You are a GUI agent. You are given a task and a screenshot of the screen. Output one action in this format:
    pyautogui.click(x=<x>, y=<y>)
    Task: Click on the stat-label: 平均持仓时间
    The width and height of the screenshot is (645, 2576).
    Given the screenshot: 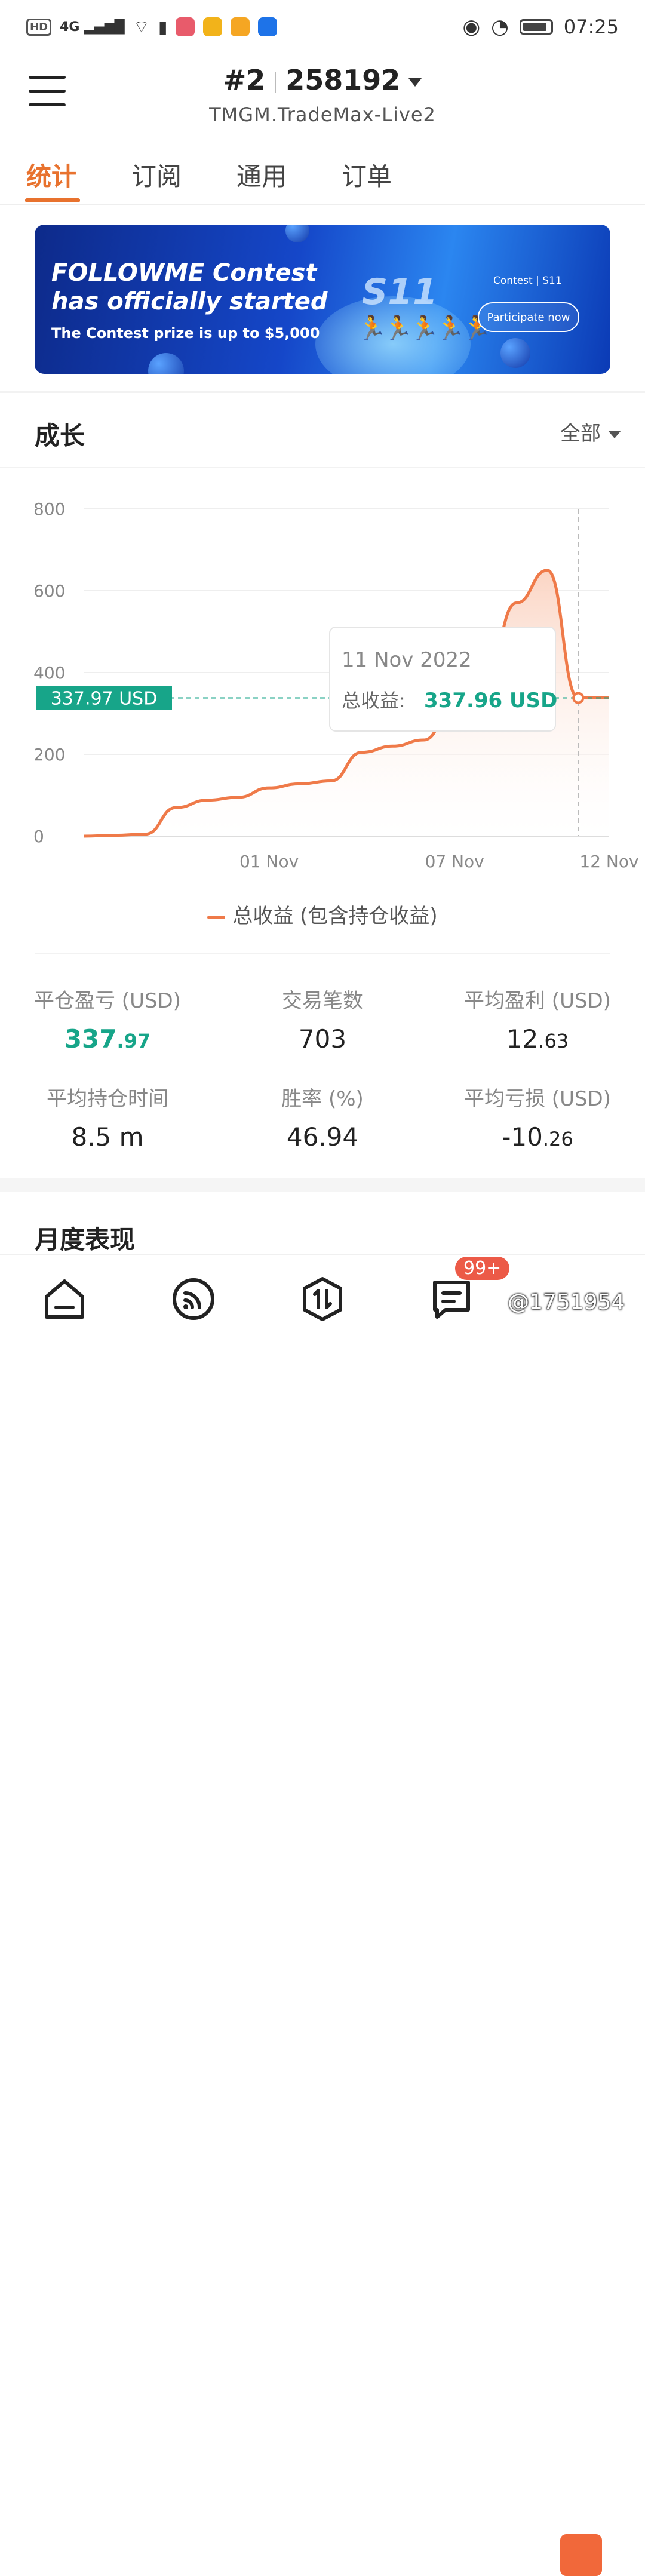 What is the action you would take?
    pyautogui.click(x=107, y=1099)
    